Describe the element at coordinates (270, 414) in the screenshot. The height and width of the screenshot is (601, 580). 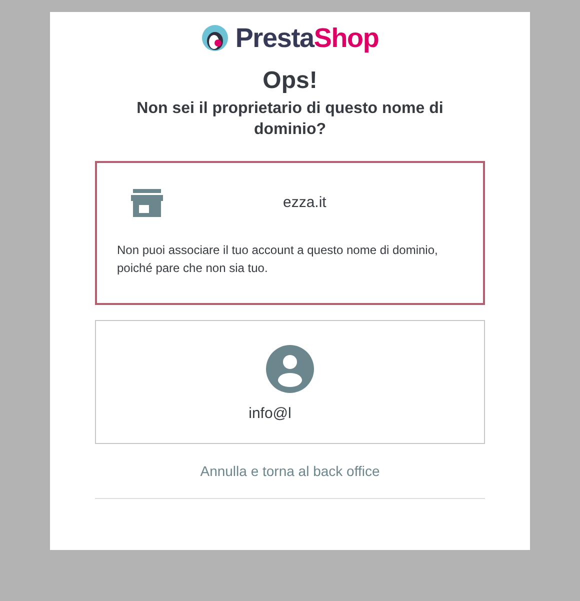
I see `account-email: info@l` at that location.